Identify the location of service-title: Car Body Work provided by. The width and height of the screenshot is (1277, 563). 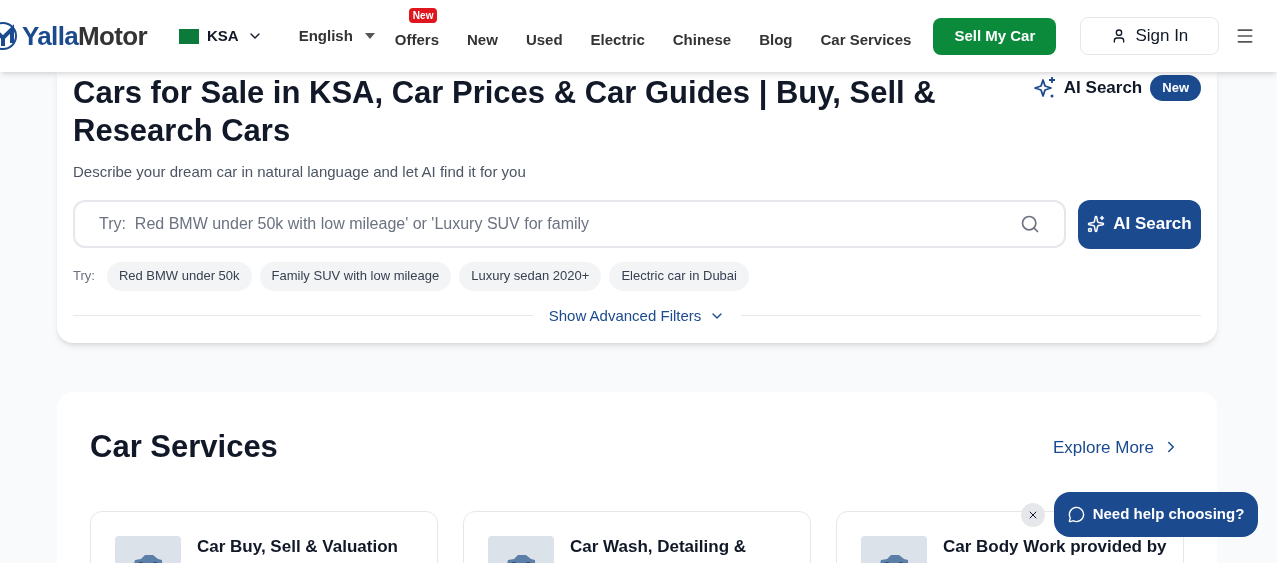
(1055, 546).